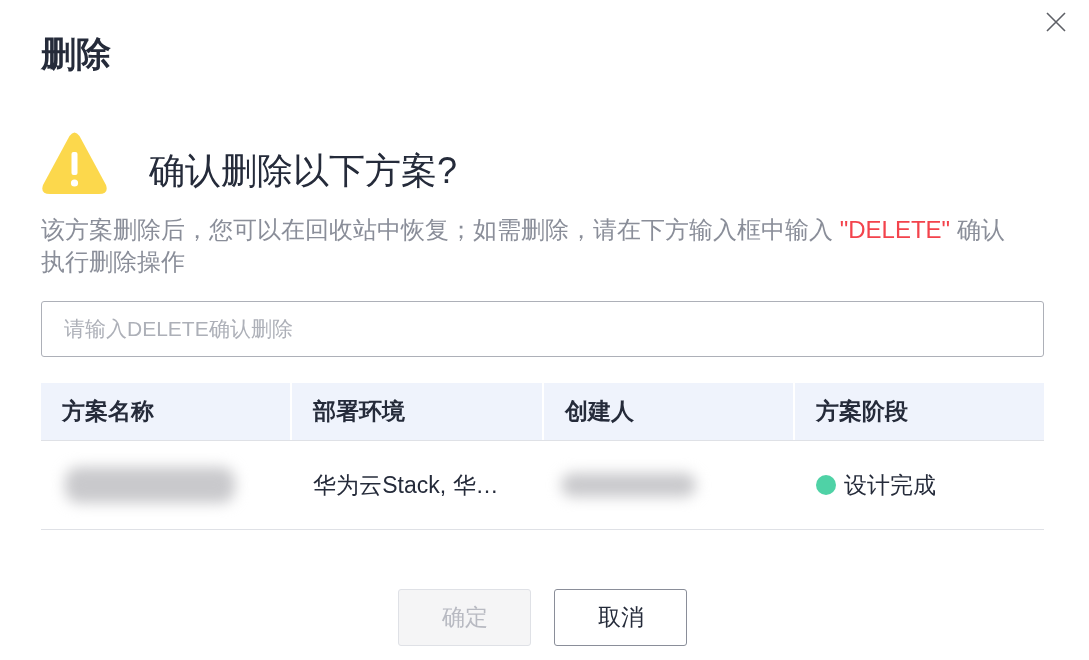 This screenshot has height=660, width=1089. Describe the element at coordinates (889, 485) in the screenshot. I see `status-text: 设计完成` at that location.